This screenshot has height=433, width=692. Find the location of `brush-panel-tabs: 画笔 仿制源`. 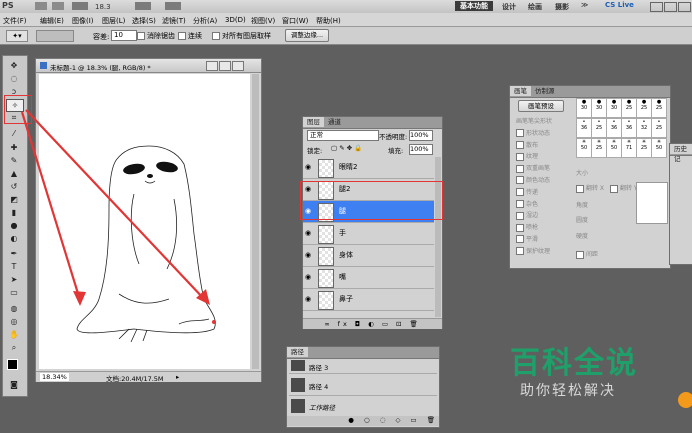

brush-panel-tabs: 画笔 仿制源 is located at coordinates (590, 92).